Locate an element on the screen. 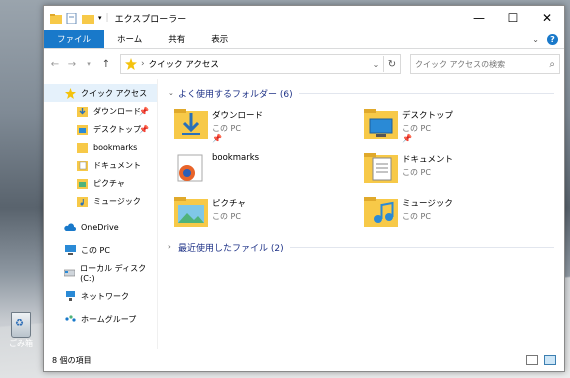 The height and width of the screenshot is (378, 570). sidebar-item-desktop: デスクトップ 📌 is located at coordinates (100, 129).